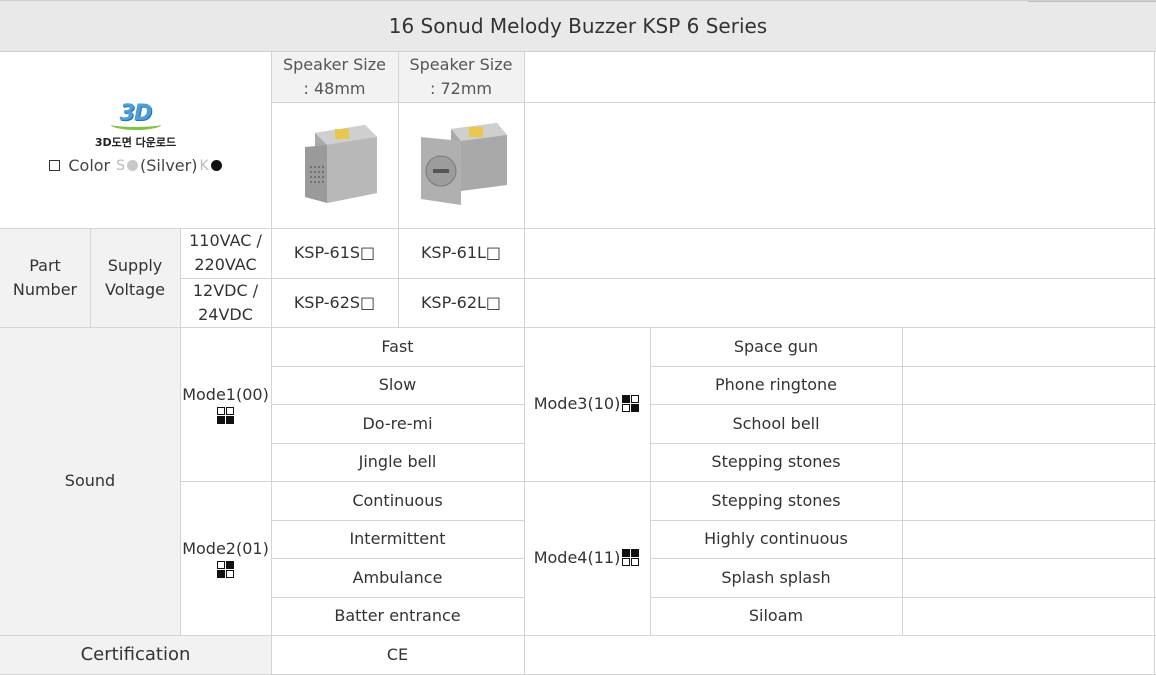 This screenshot has width=1156, height=675. I want to click on sound-item: Slow, so click(397, 384).